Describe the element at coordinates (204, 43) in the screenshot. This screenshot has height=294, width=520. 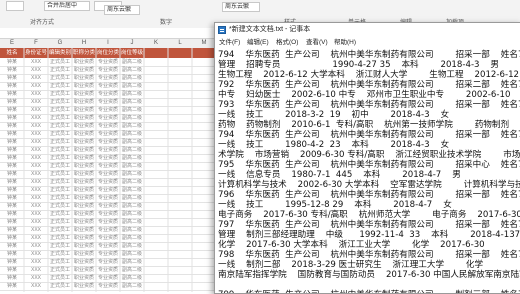
I see `col-letter: M` at that location.